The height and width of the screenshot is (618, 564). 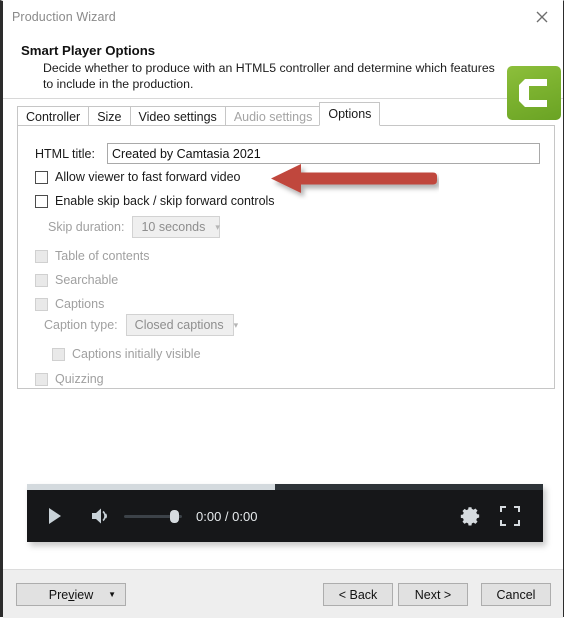 I want to click on captions-row: Captions, so click(x=69, y=304).